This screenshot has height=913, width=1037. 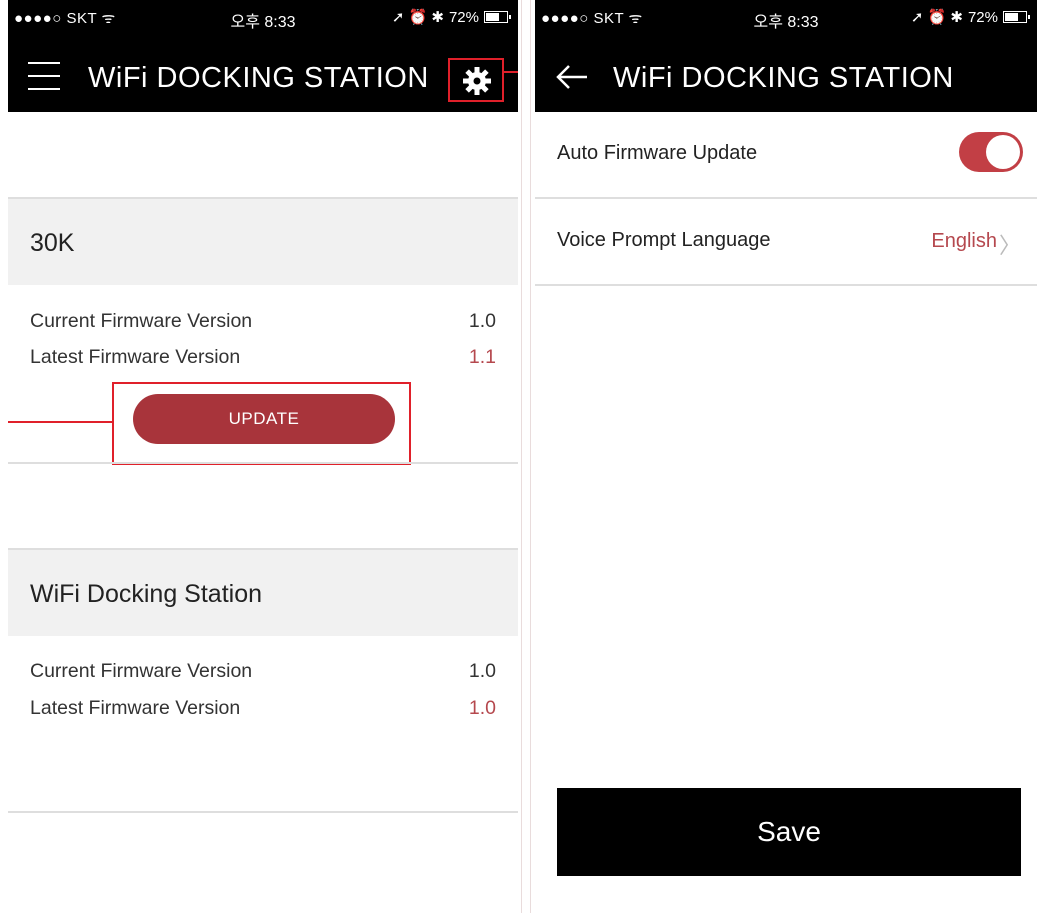 I want to click on gear-icon, so click(x=477, y=81).